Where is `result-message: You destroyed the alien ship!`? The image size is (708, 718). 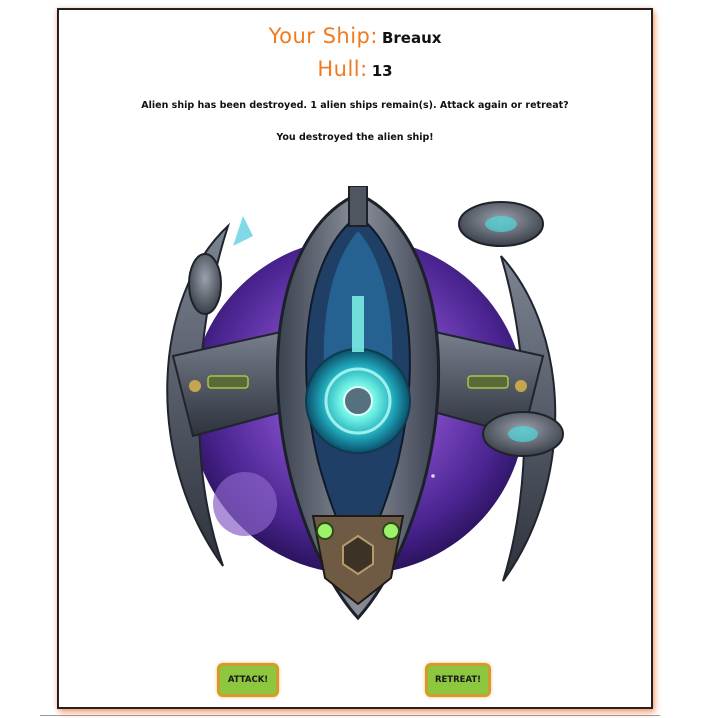 result-message: You destroyed the alien ship! is located at coordinates (355, 137).